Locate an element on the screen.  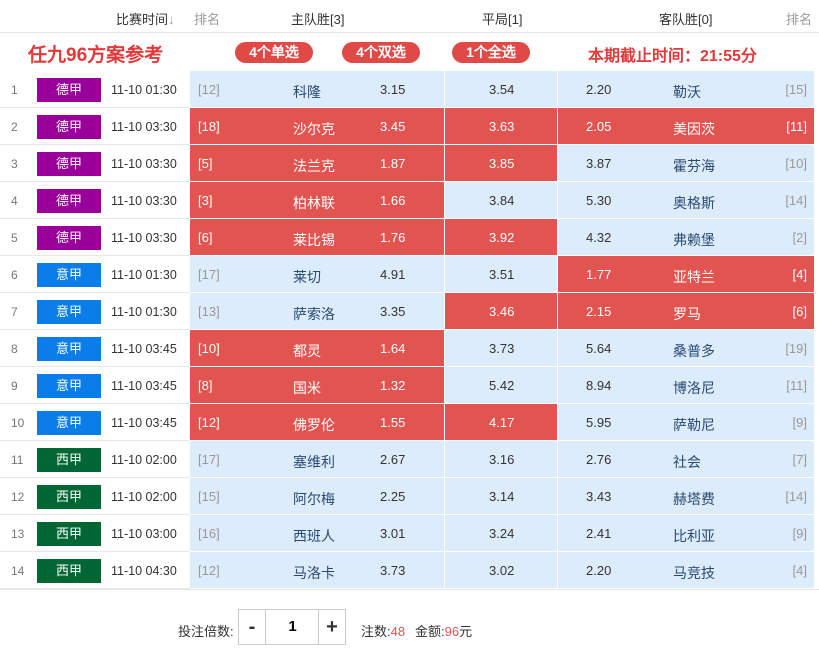
deadline-text: 本期截止时间：21:55分 is located at coordinates (672, 56).